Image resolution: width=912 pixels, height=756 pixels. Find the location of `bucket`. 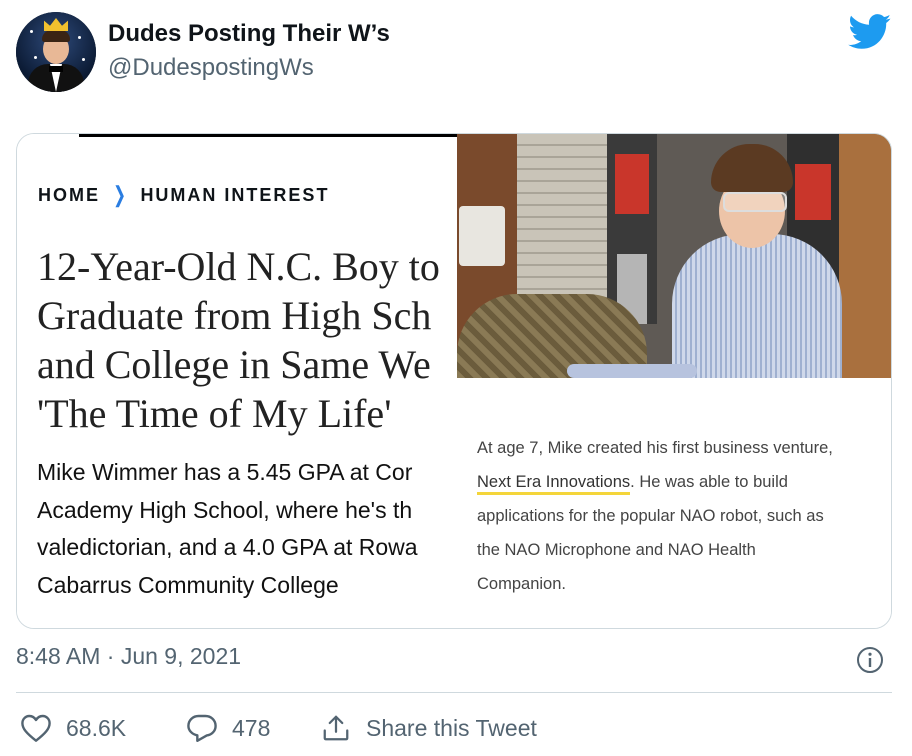

bucket is located at coordinates (482, 236).